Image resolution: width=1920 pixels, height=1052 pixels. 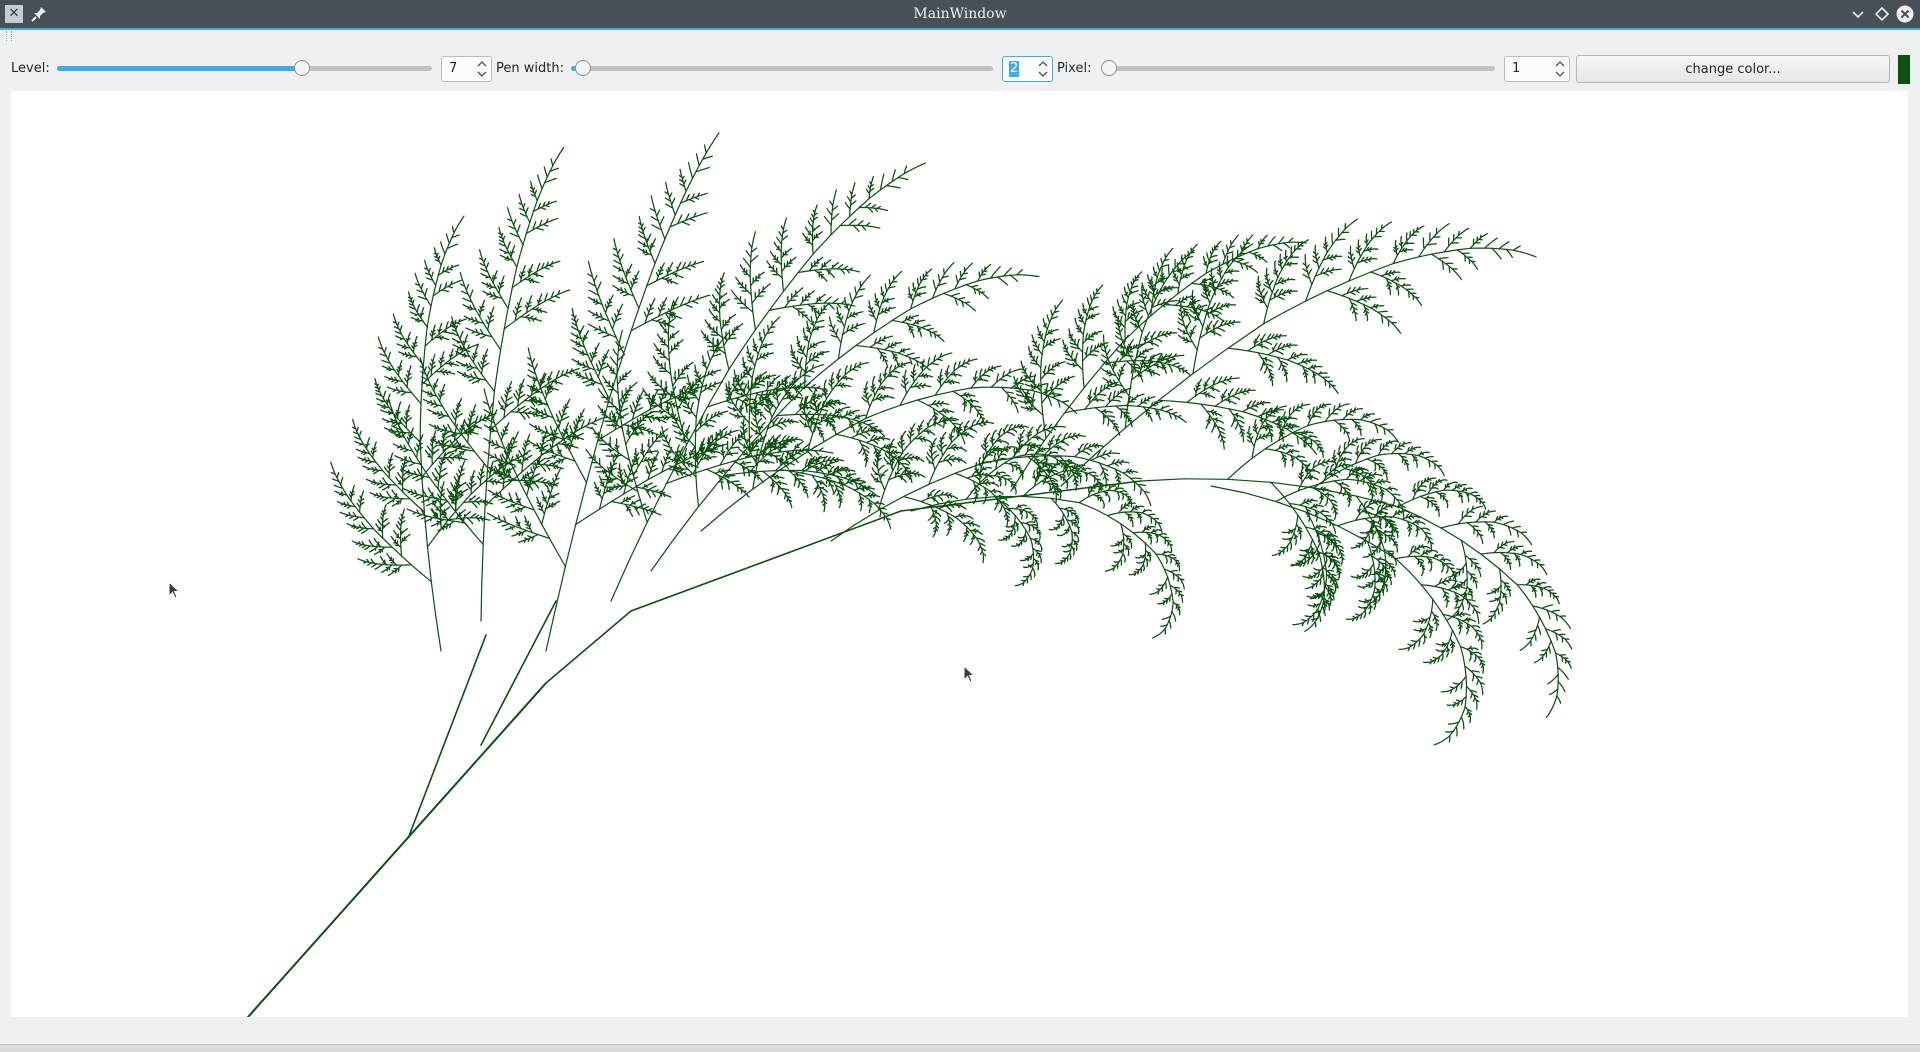 I want to click on slider-fill, so click(x=179, y=68).